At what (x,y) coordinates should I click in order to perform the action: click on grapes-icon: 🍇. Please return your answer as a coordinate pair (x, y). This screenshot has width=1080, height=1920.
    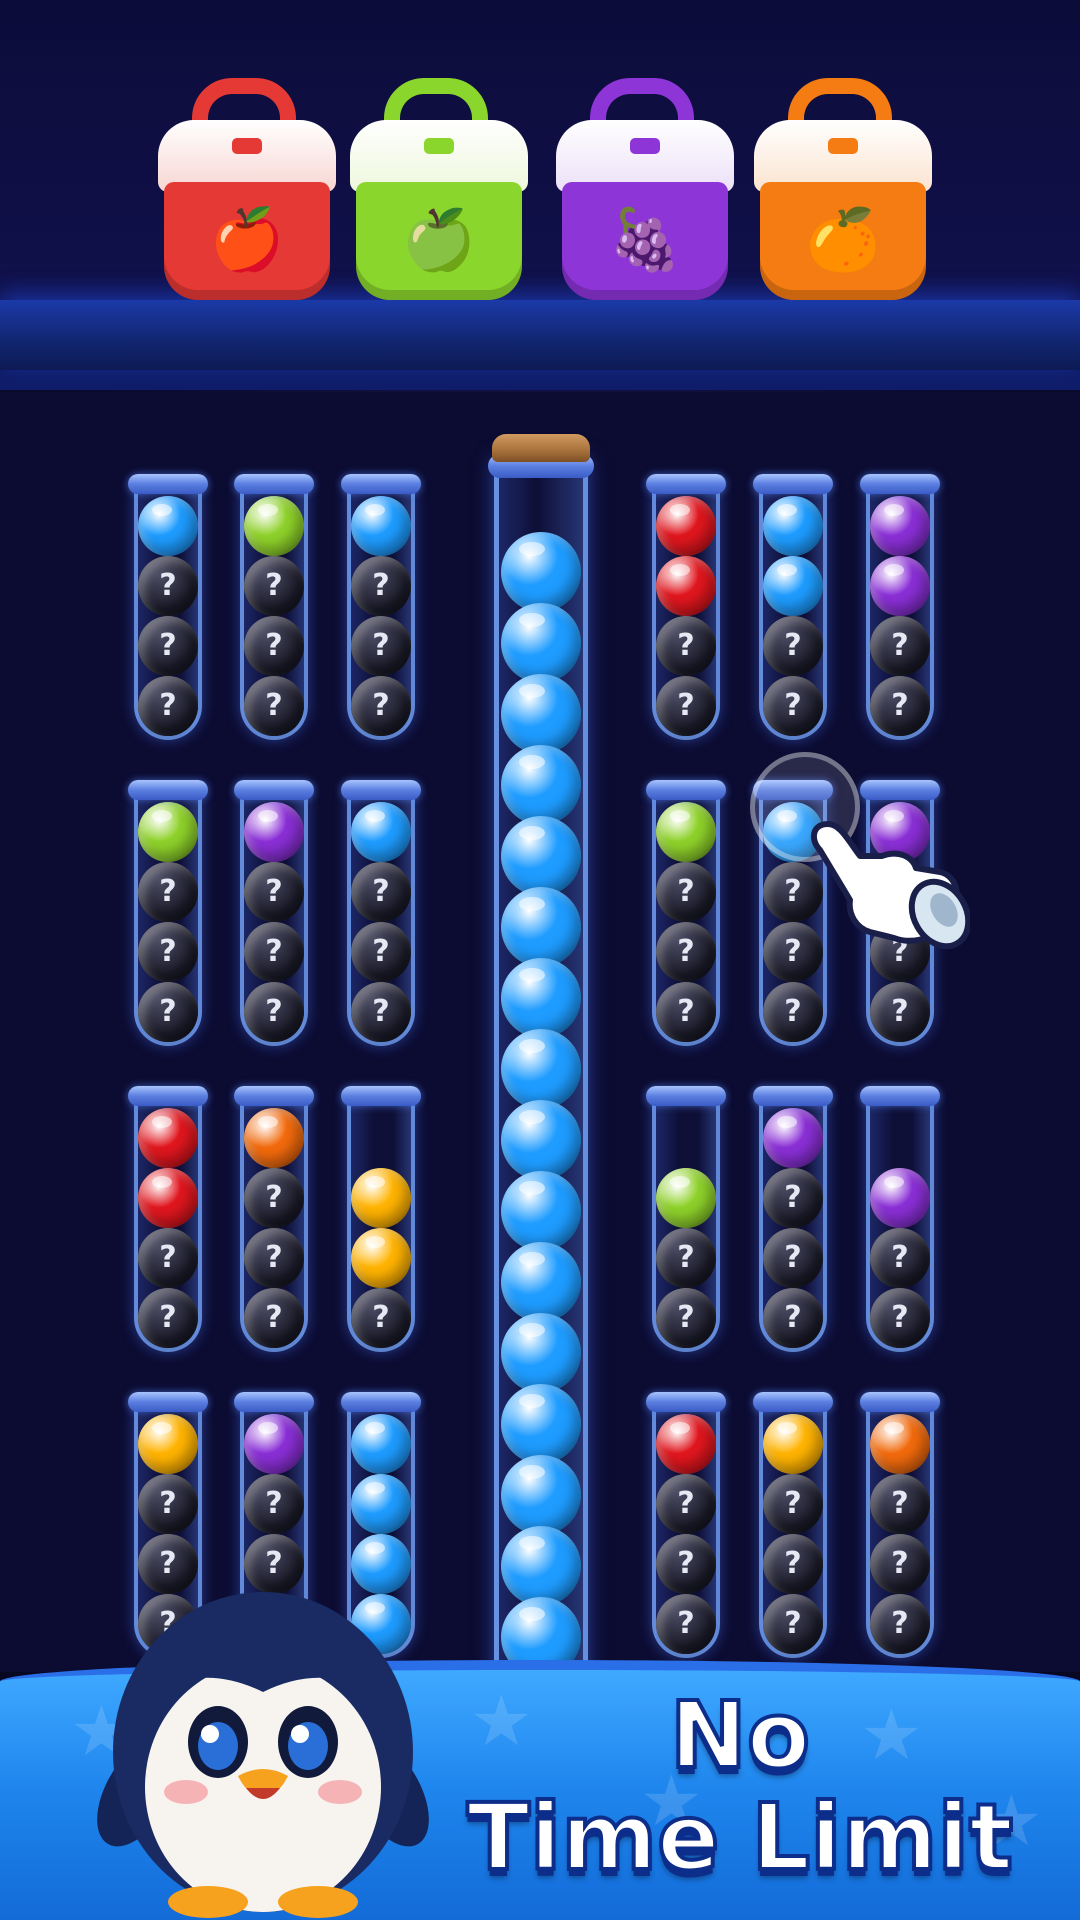
    Looking at the image, I should click on (645, 240).